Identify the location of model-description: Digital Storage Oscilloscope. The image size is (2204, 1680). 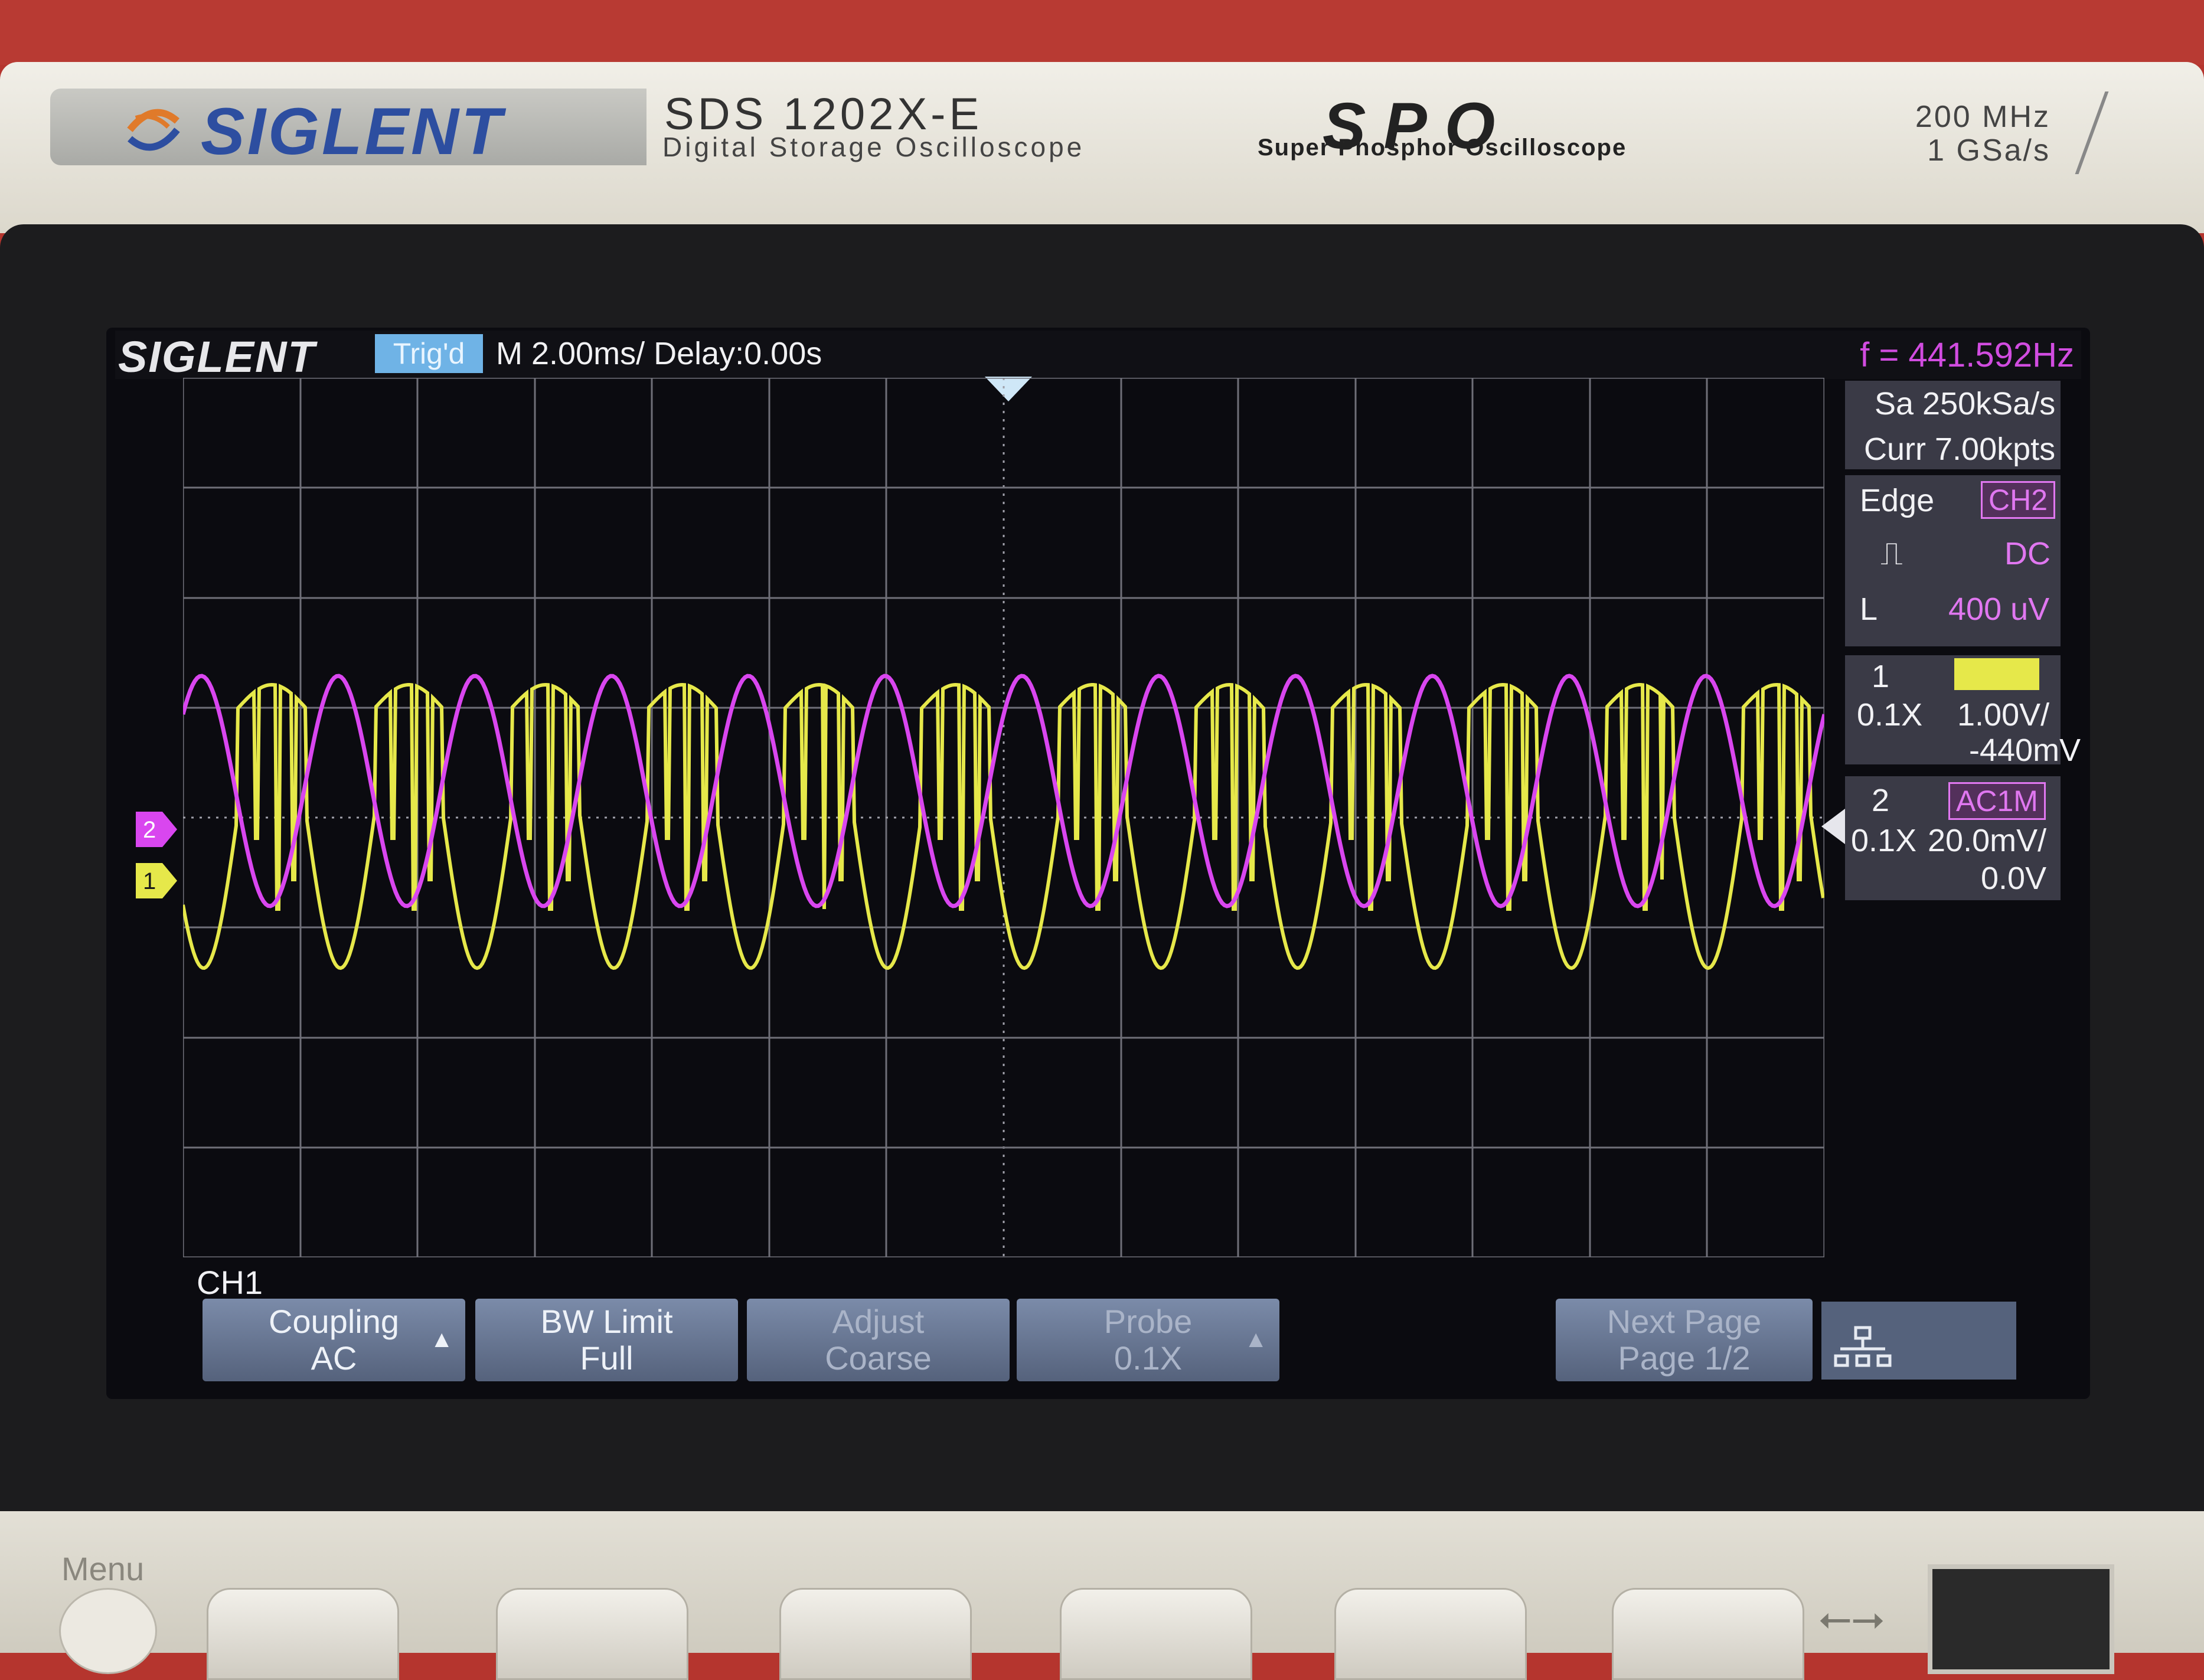
(874, 147).